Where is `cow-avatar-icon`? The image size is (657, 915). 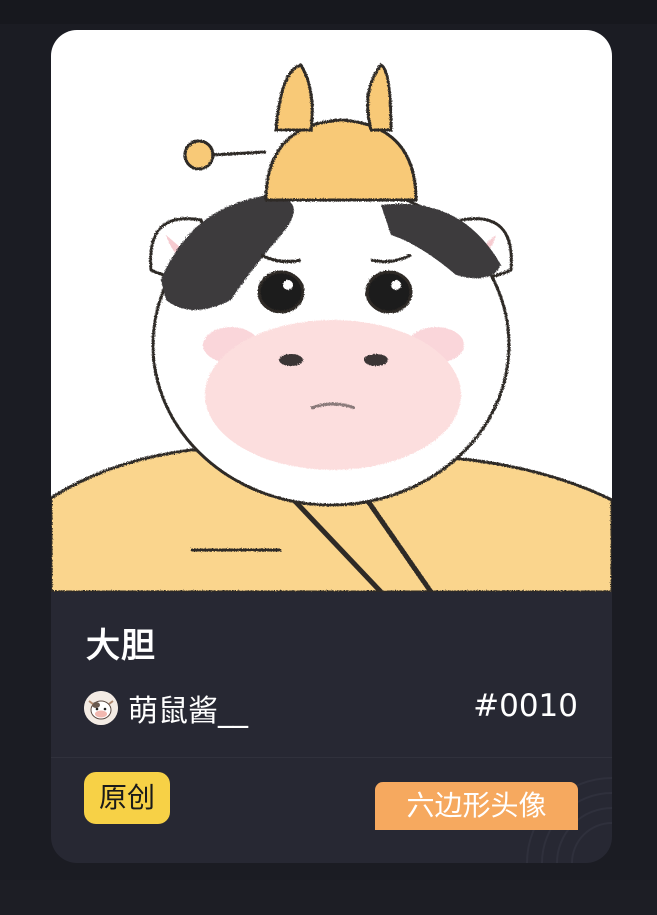 cow-avatar-icon is located at coordinates (101, 708).